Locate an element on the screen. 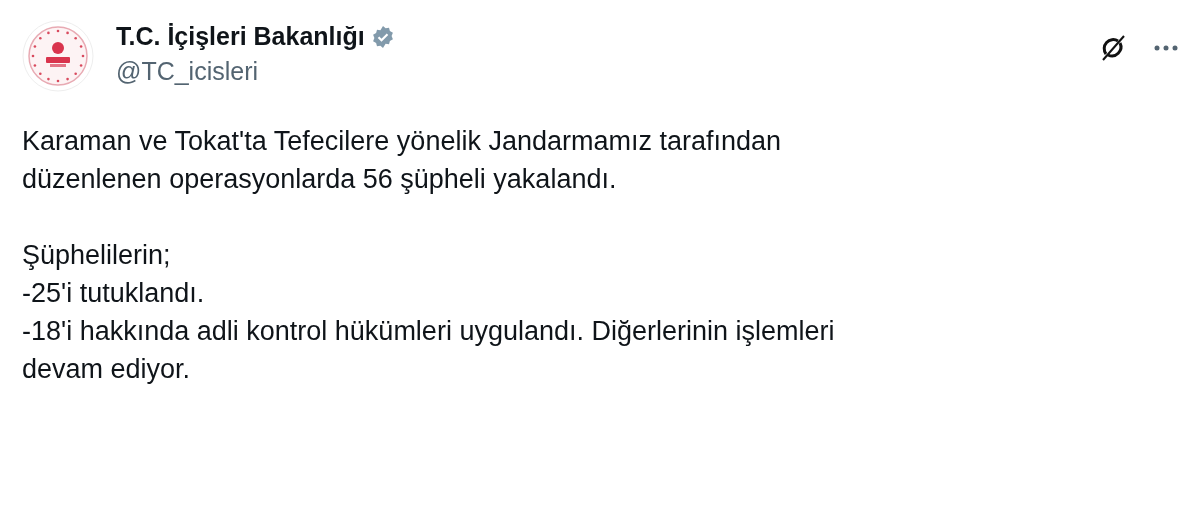  more-icon is located at coordinates (1166, 48).